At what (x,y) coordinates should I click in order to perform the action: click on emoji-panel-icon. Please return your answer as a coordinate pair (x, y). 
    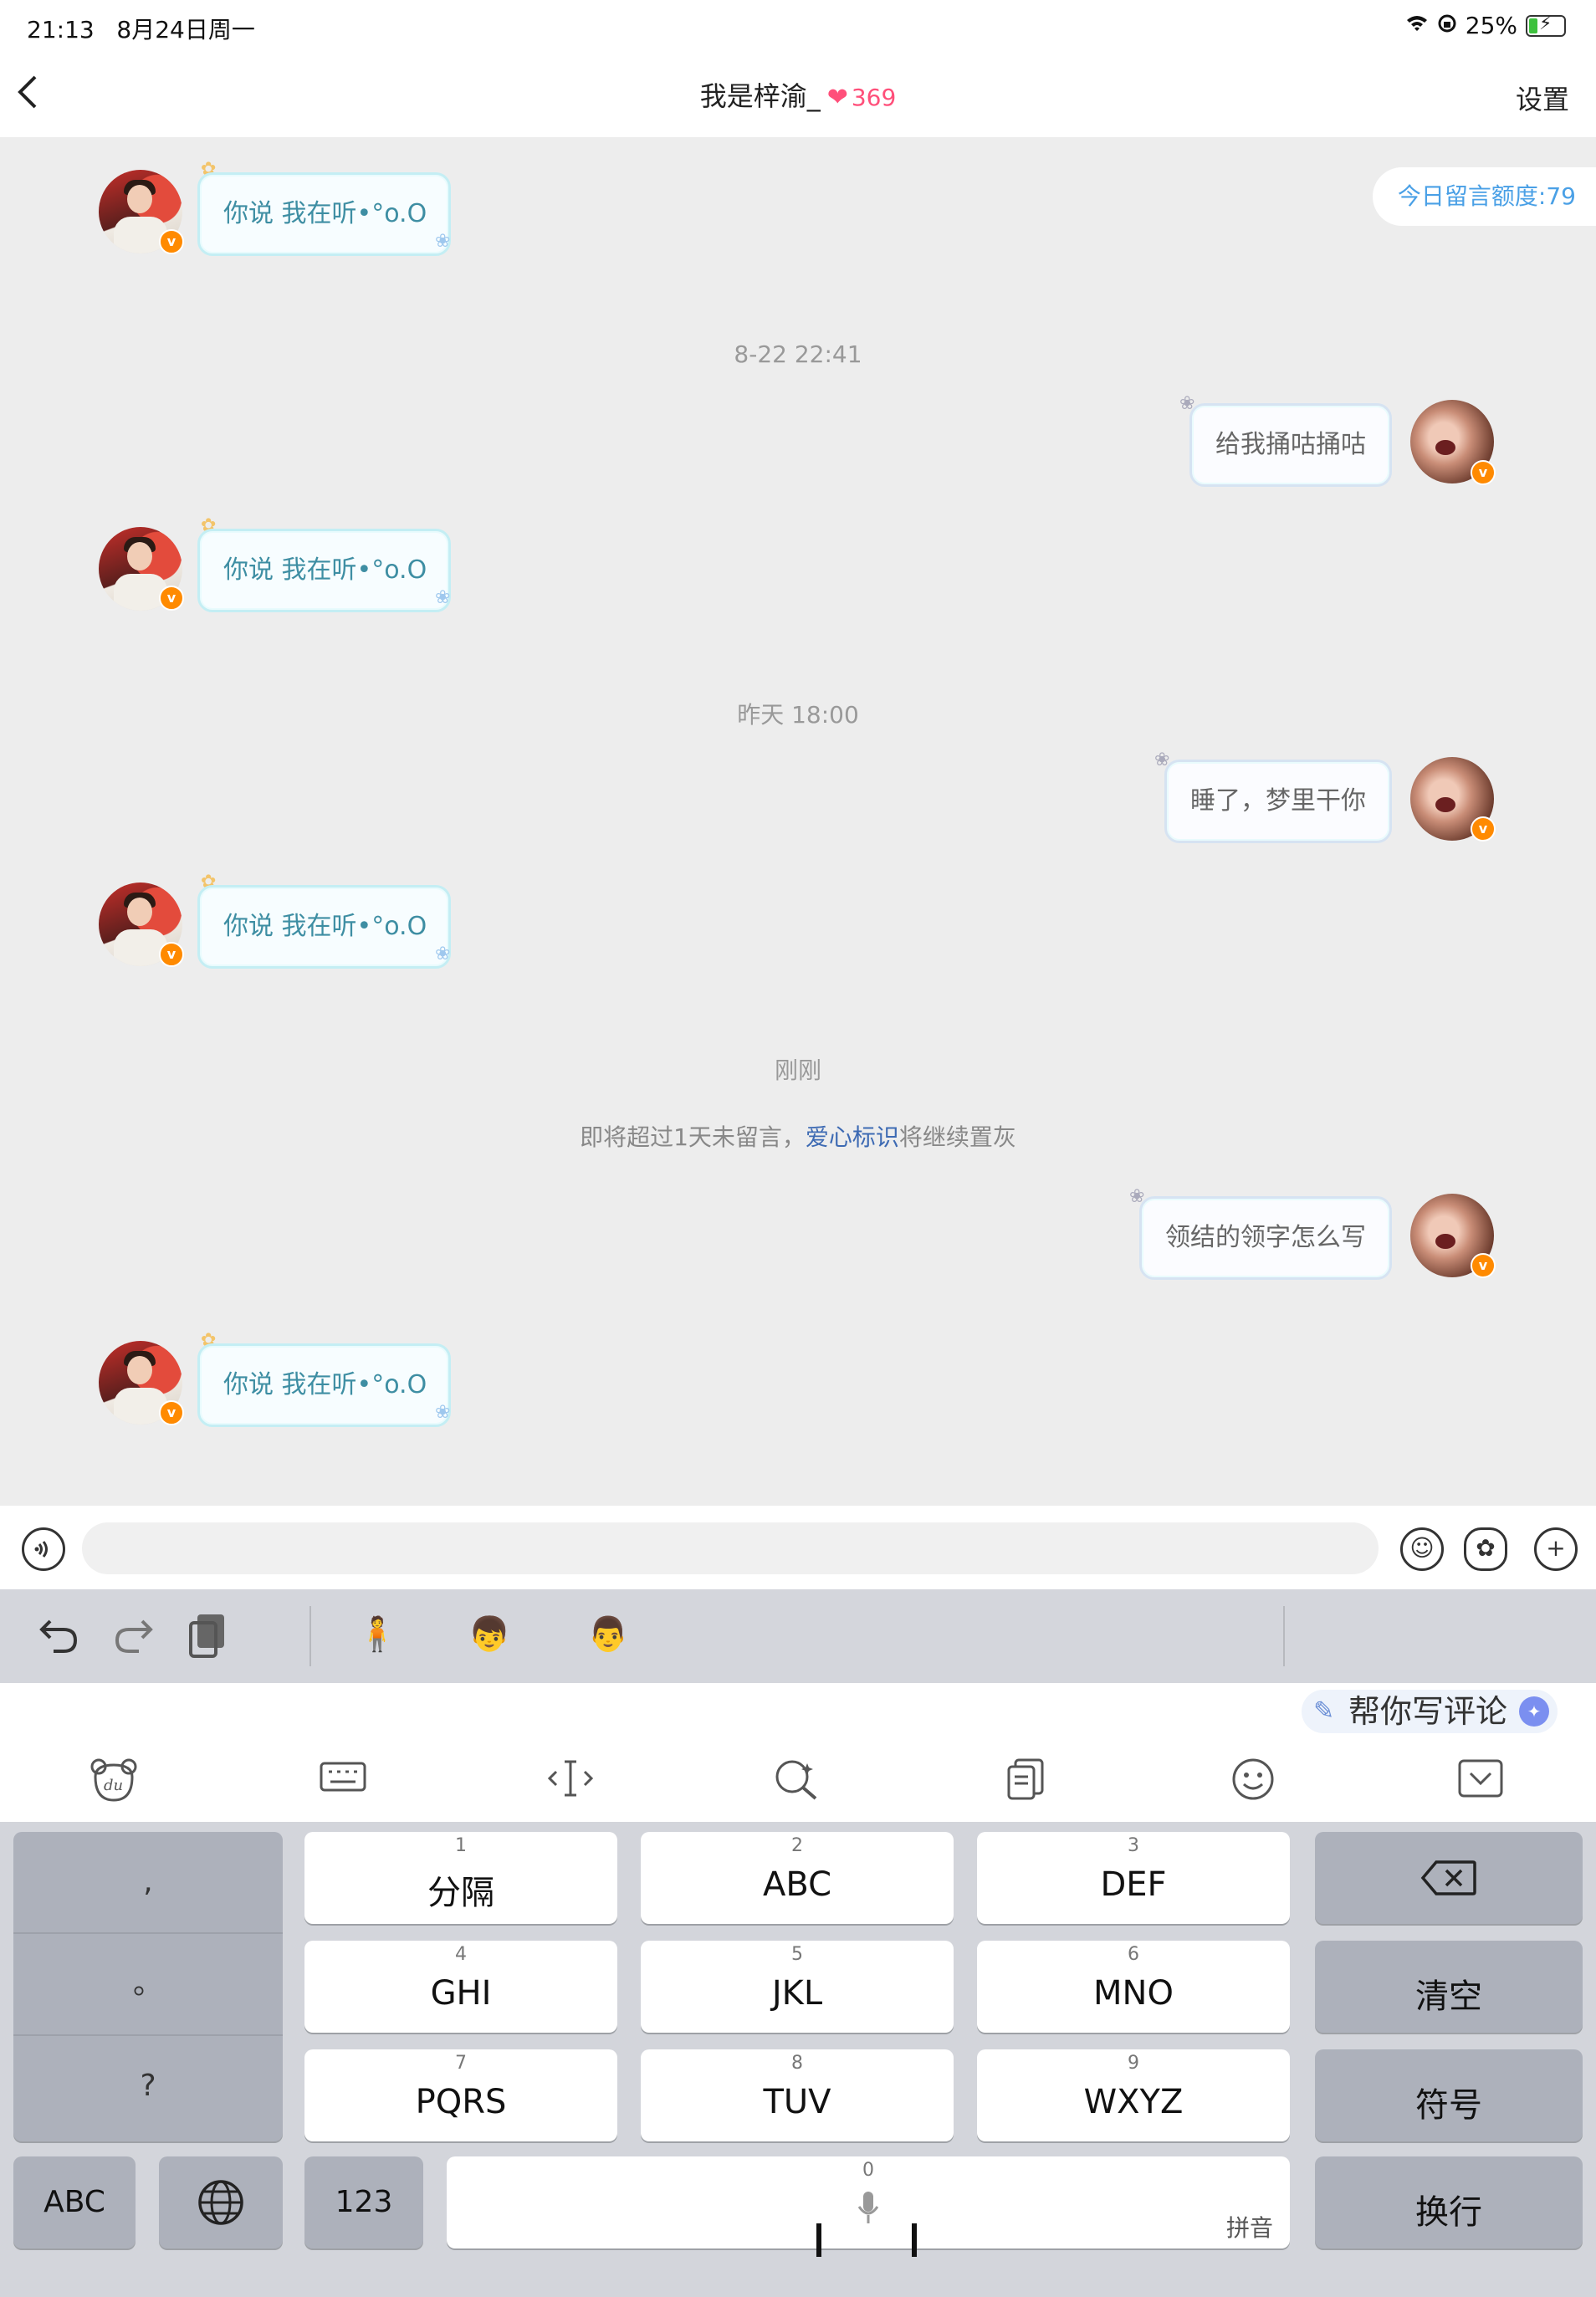
    Looking at the image, I should click on (1253, 1784).